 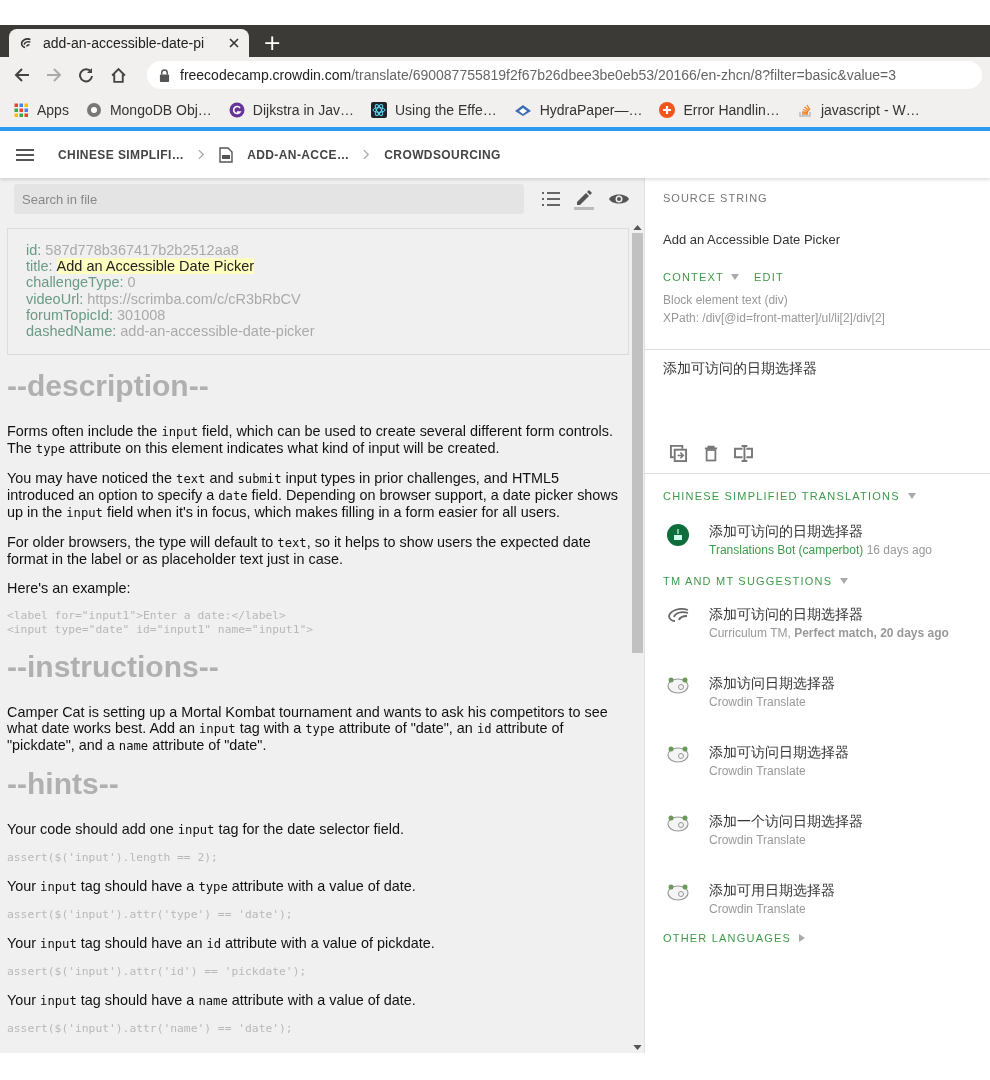 What do you see at coordinates (522, 110) in the screenshot?
I see `cube-icon` at bounding box center [522, 110].